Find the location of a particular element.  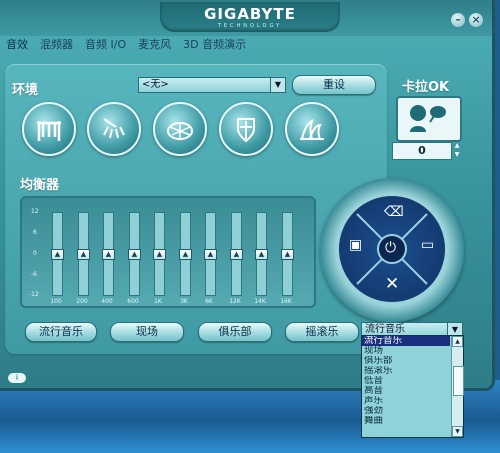

environment-select: <无> ▼ is located at coordinates (212, 85).